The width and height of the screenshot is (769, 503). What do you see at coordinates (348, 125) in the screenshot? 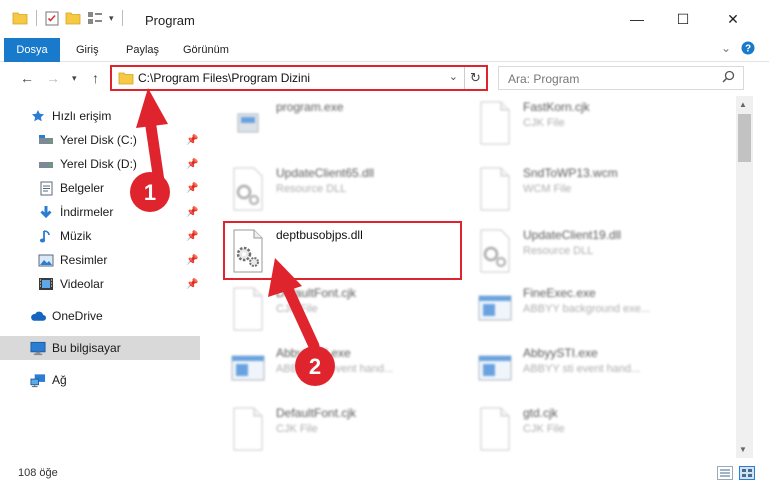
I see `file-item: program.exe` at bounding box center [348, 125].